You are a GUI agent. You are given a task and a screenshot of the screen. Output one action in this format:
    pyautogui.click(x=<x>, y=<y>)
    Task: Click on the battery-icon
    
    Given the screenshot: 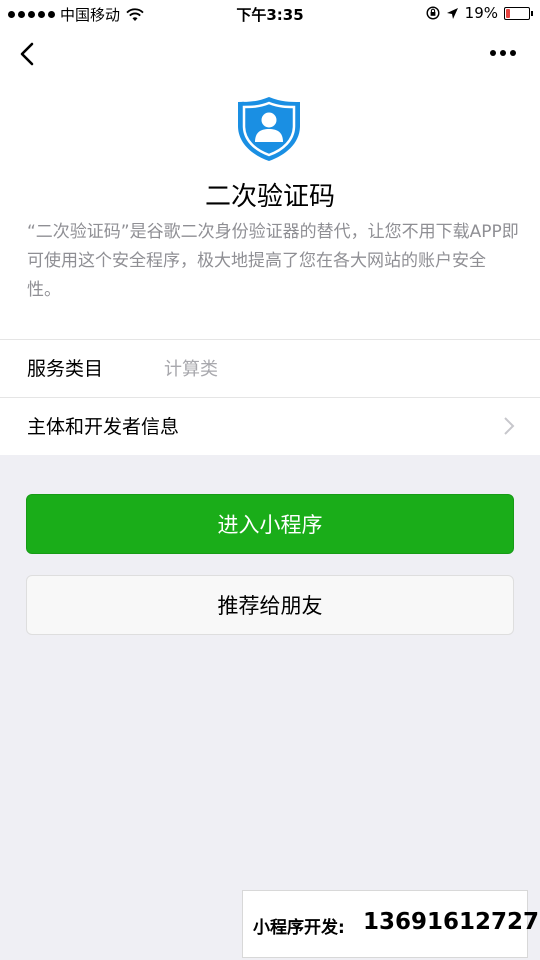 What is the action you would take?
    pyautogui.click(x=518, y=13)
    